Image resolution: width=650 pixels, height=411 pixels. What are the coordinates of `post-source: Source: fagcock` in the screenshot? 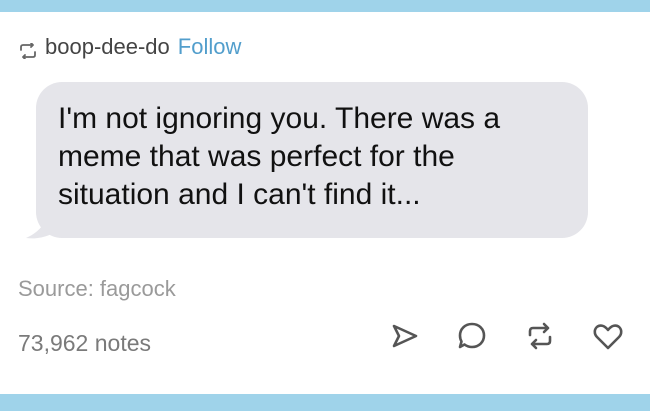 It's located at (97, 289).